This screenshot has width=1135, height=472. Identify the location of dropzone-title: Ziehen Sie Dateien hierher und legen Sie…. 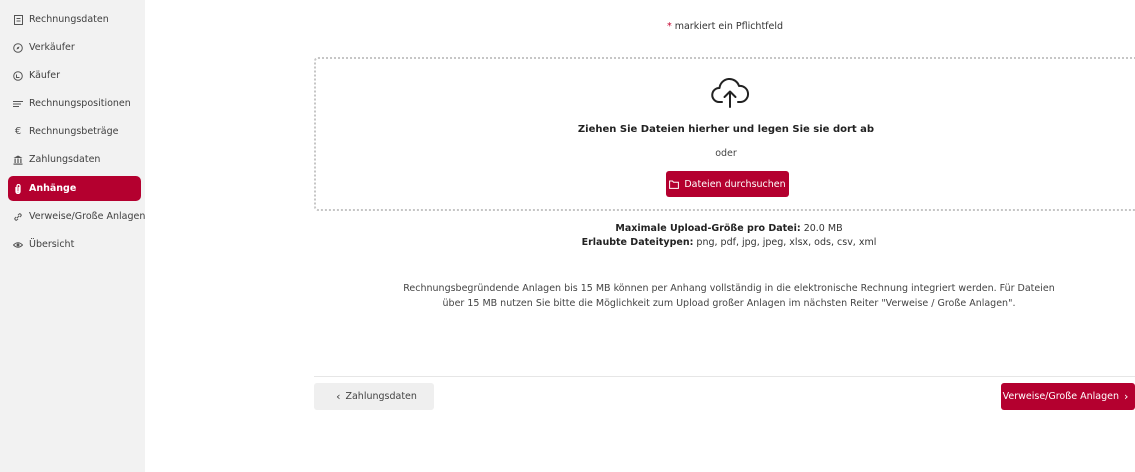
(726, 129).